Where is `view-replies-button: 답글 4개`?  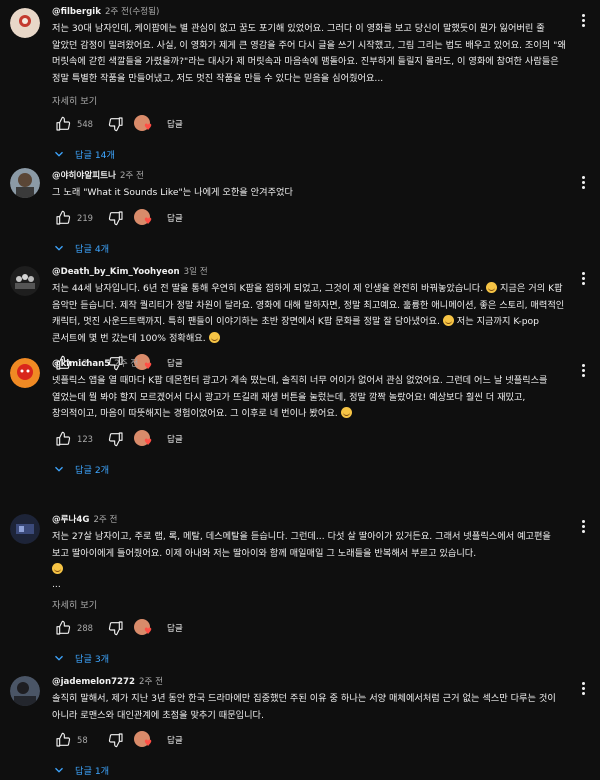
view-replies-button: 답글 4개 is located at coordinates (309, 248).